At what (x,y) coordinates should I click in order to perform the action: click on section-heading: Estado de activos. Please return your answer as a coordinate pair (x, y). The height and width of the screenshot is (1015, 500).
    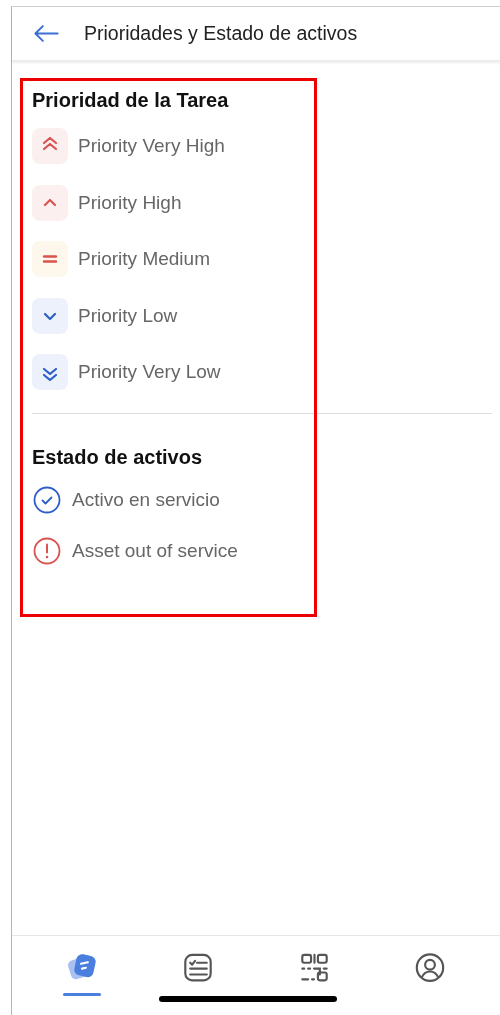
    Looking at the image, I should click on (118, 457).